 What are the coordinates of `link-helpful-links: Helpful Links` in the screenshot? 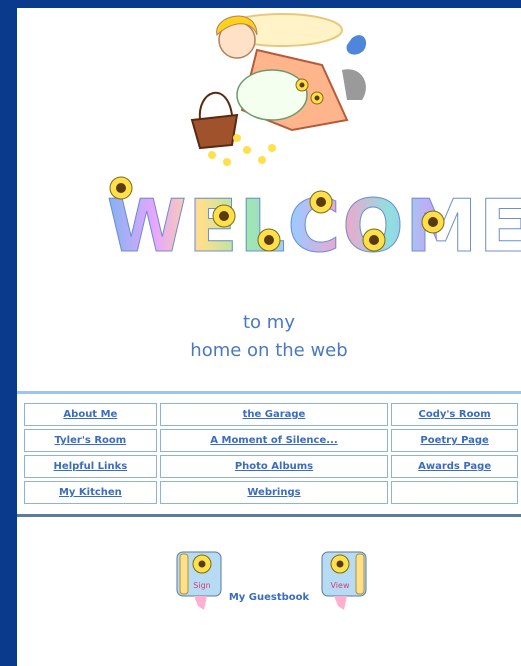 It's located at (91, 466).